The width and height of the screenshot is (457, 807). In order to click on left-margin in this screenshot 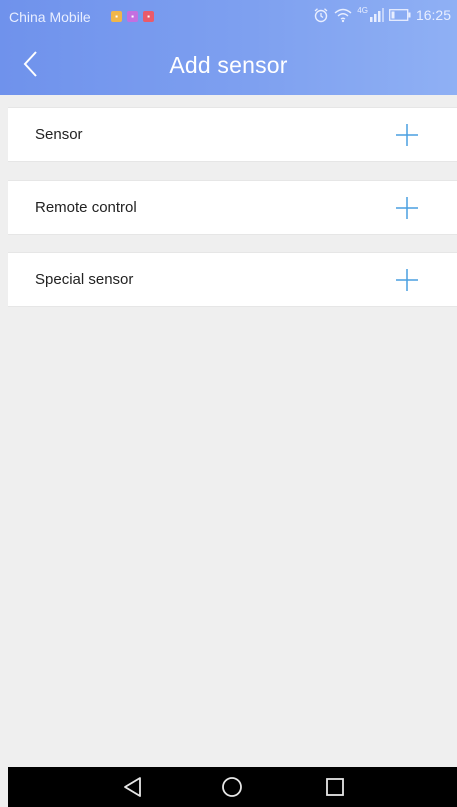, I will do `click(4, 431)`.